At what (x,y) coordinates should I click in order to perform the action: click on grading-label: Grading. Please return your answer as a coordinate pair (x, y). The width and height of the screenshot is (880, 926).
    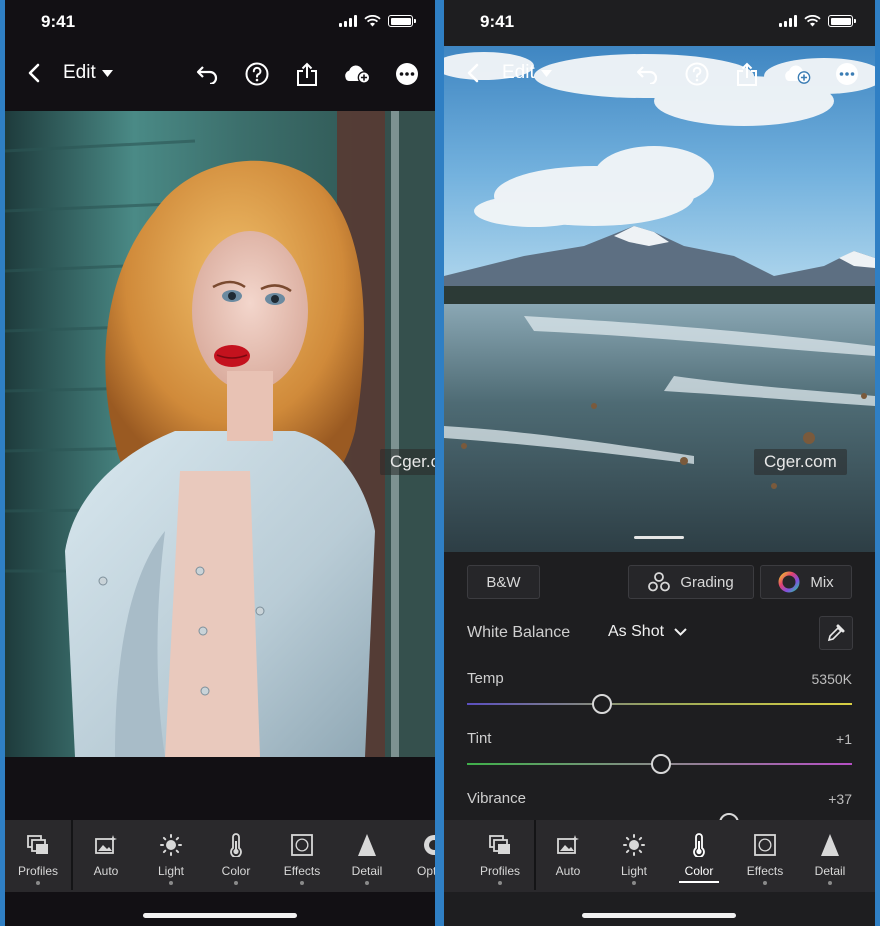
    Looking at the image, I should click on (707, 582).